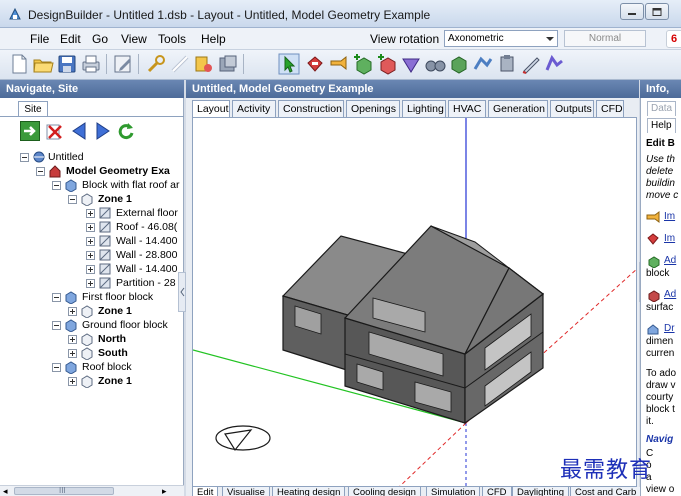 The height and width of the screenshot is (496, 681). Describe the element at coordinates (411, 64) in the screenshot. I see `add-plane-icon` at that location.